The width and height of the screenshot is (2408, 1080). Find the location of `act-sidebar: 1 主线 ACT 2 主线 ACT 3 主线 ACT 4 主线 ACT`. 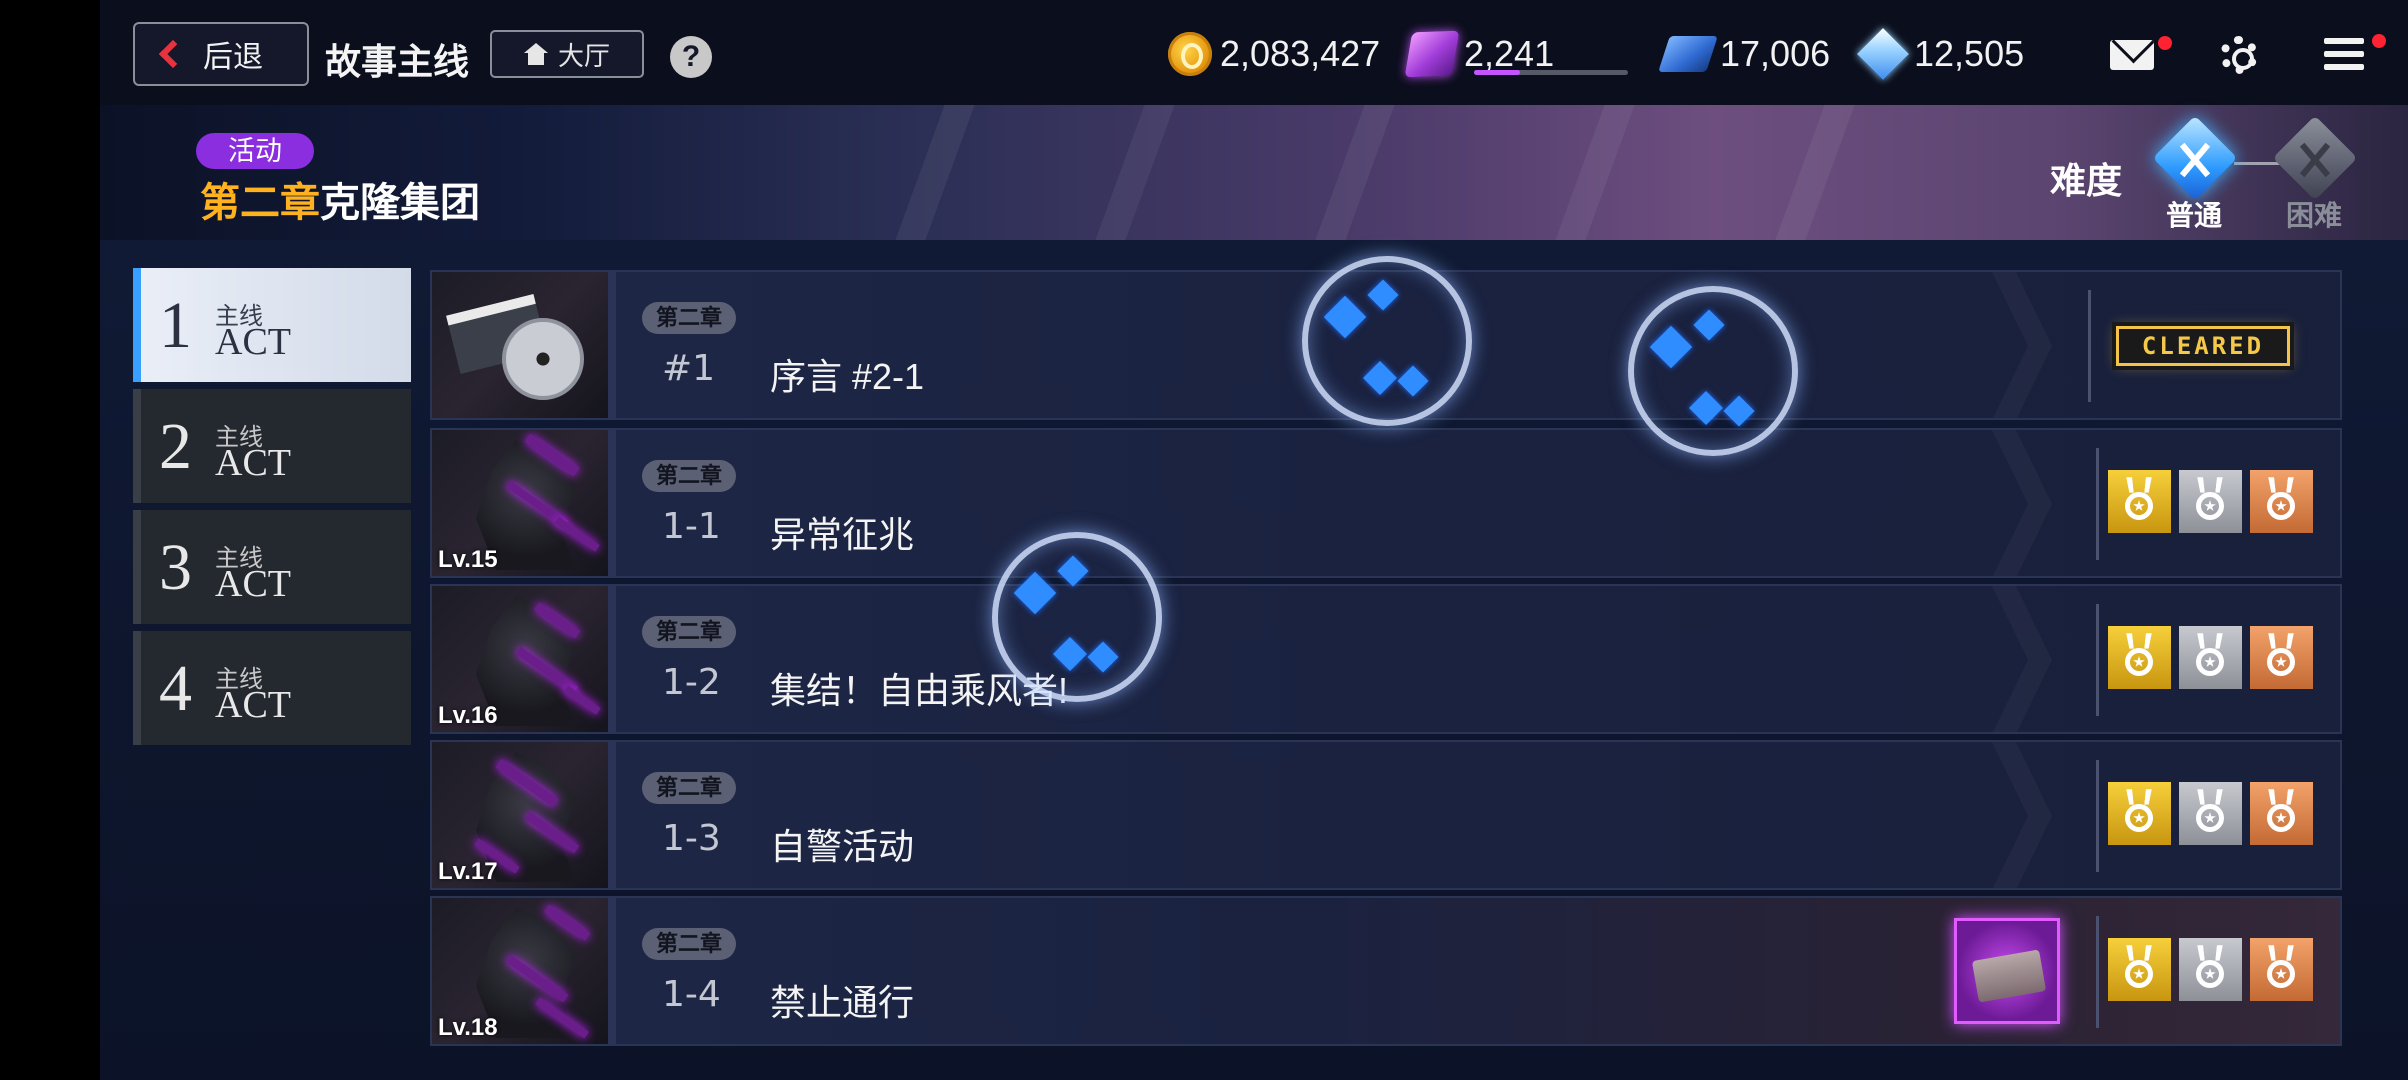

act-sidebar: 1 主线 ACT 2 主线 ACT 3 主线 ACT 4 主线 ACT is located at coordinates (272, 510).